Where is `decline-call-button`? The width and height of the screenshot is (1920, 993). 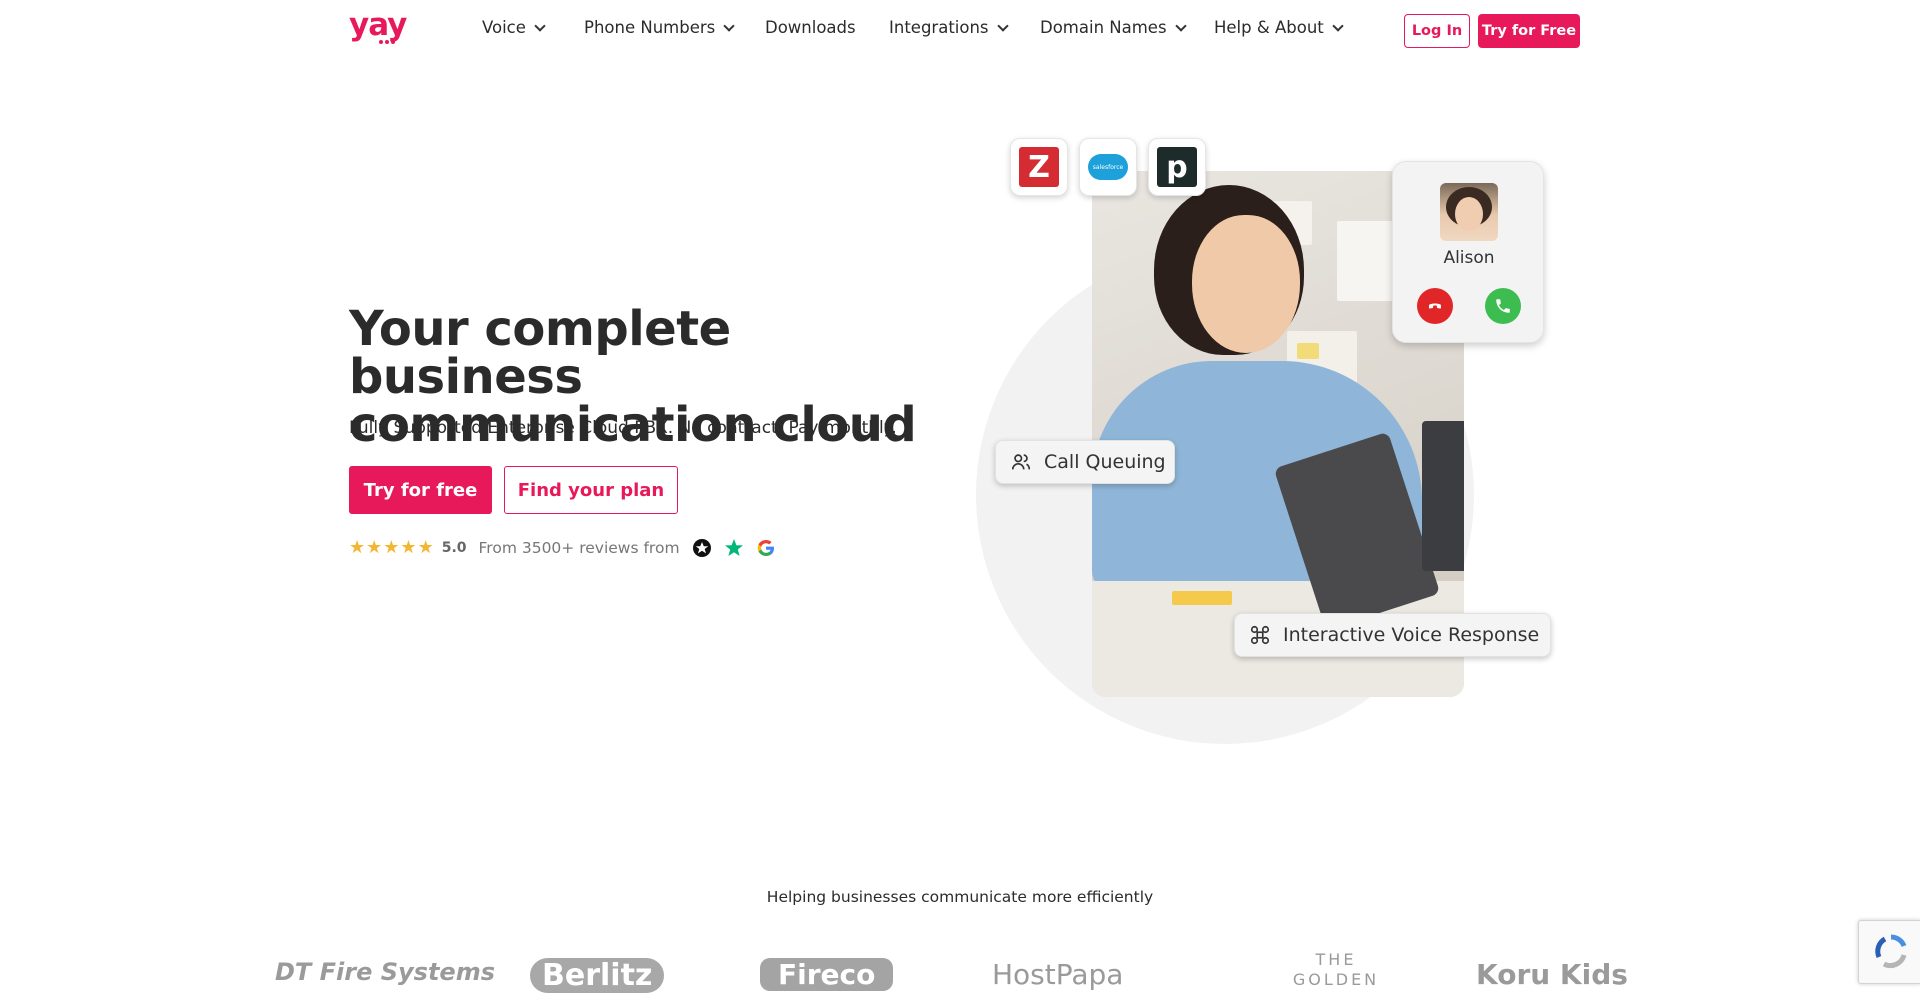 decline-call-button is located at coordinates (1435, 306).